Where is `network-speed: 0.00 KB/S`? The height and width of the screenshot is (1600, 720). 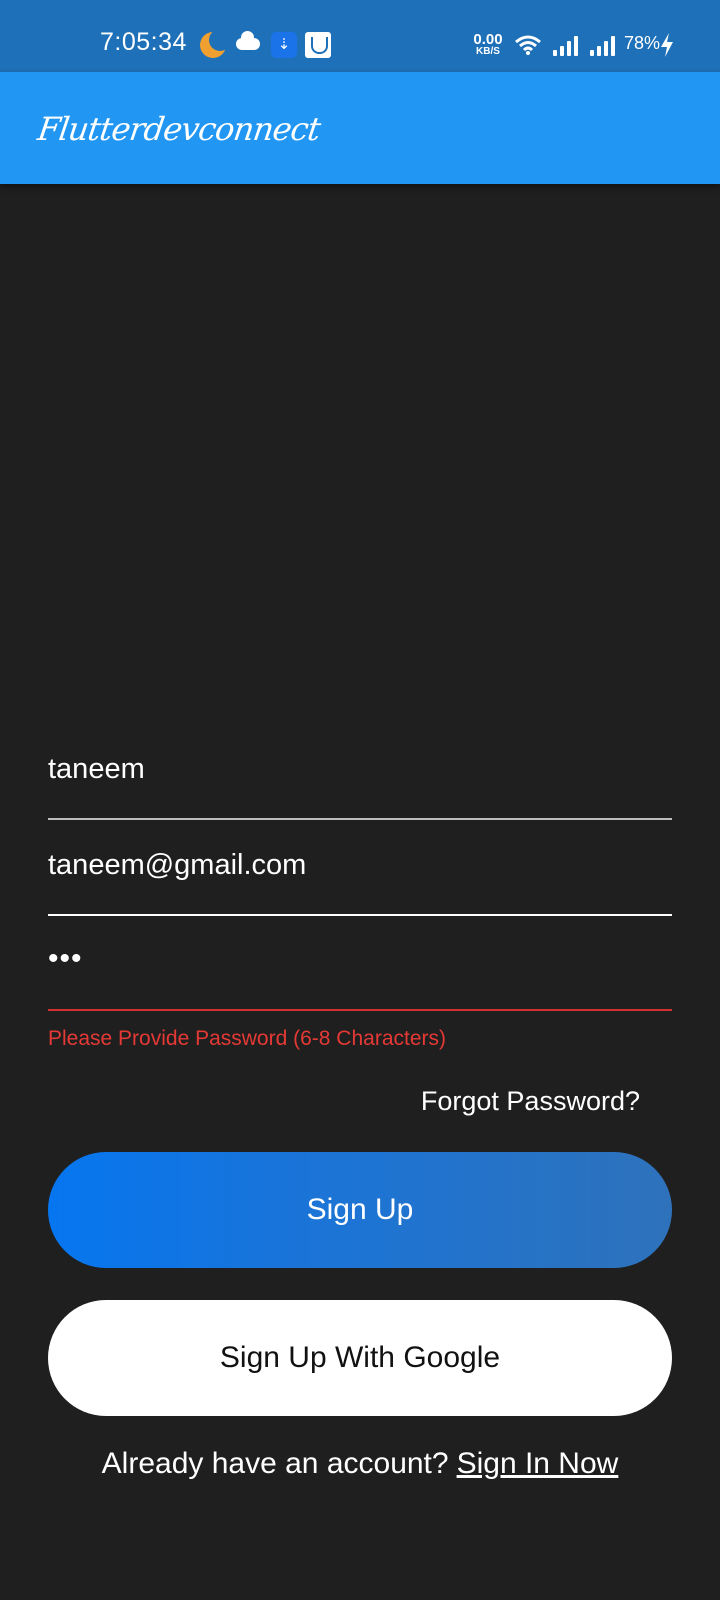 network-speed: 0.00 KB/S is located at coordinates (488, 44).